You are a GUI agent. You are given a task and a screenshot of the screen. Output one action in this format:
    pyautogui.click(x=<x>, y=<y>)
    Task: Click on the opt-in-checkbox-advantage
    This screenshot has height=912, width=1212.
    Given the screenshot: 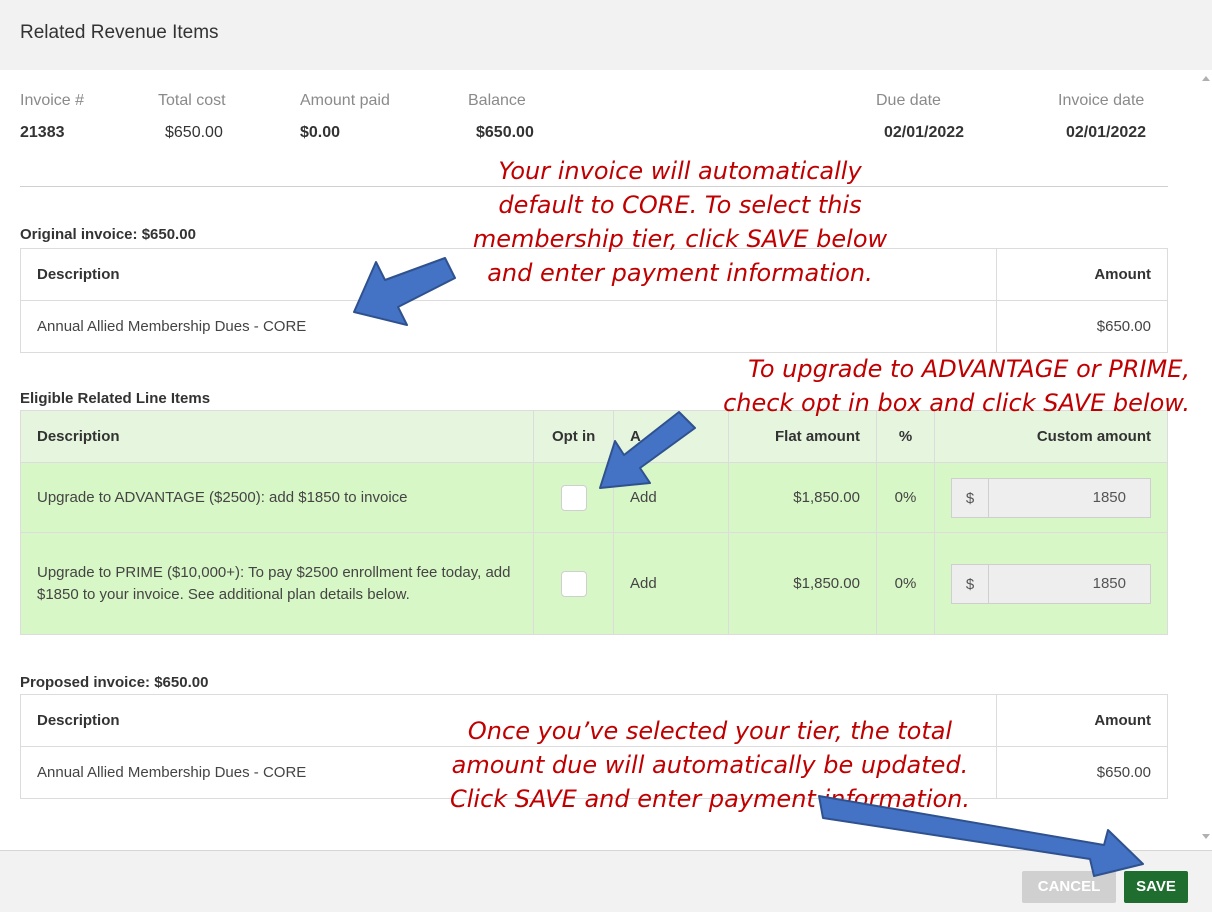 What is the action you would take?
    pyautogui.click(x=573, y=497)
    